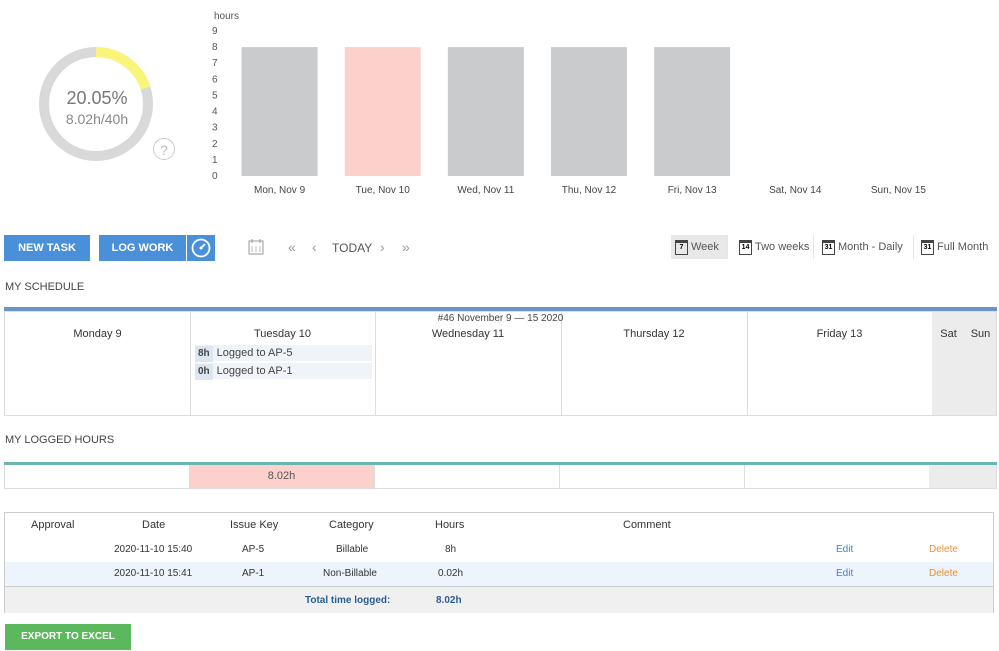 This screenshot has width=999, height=651. Describe the element at coordinates (450, 525) in the screenshot. I see `col-header-hours: Hours` at that location.